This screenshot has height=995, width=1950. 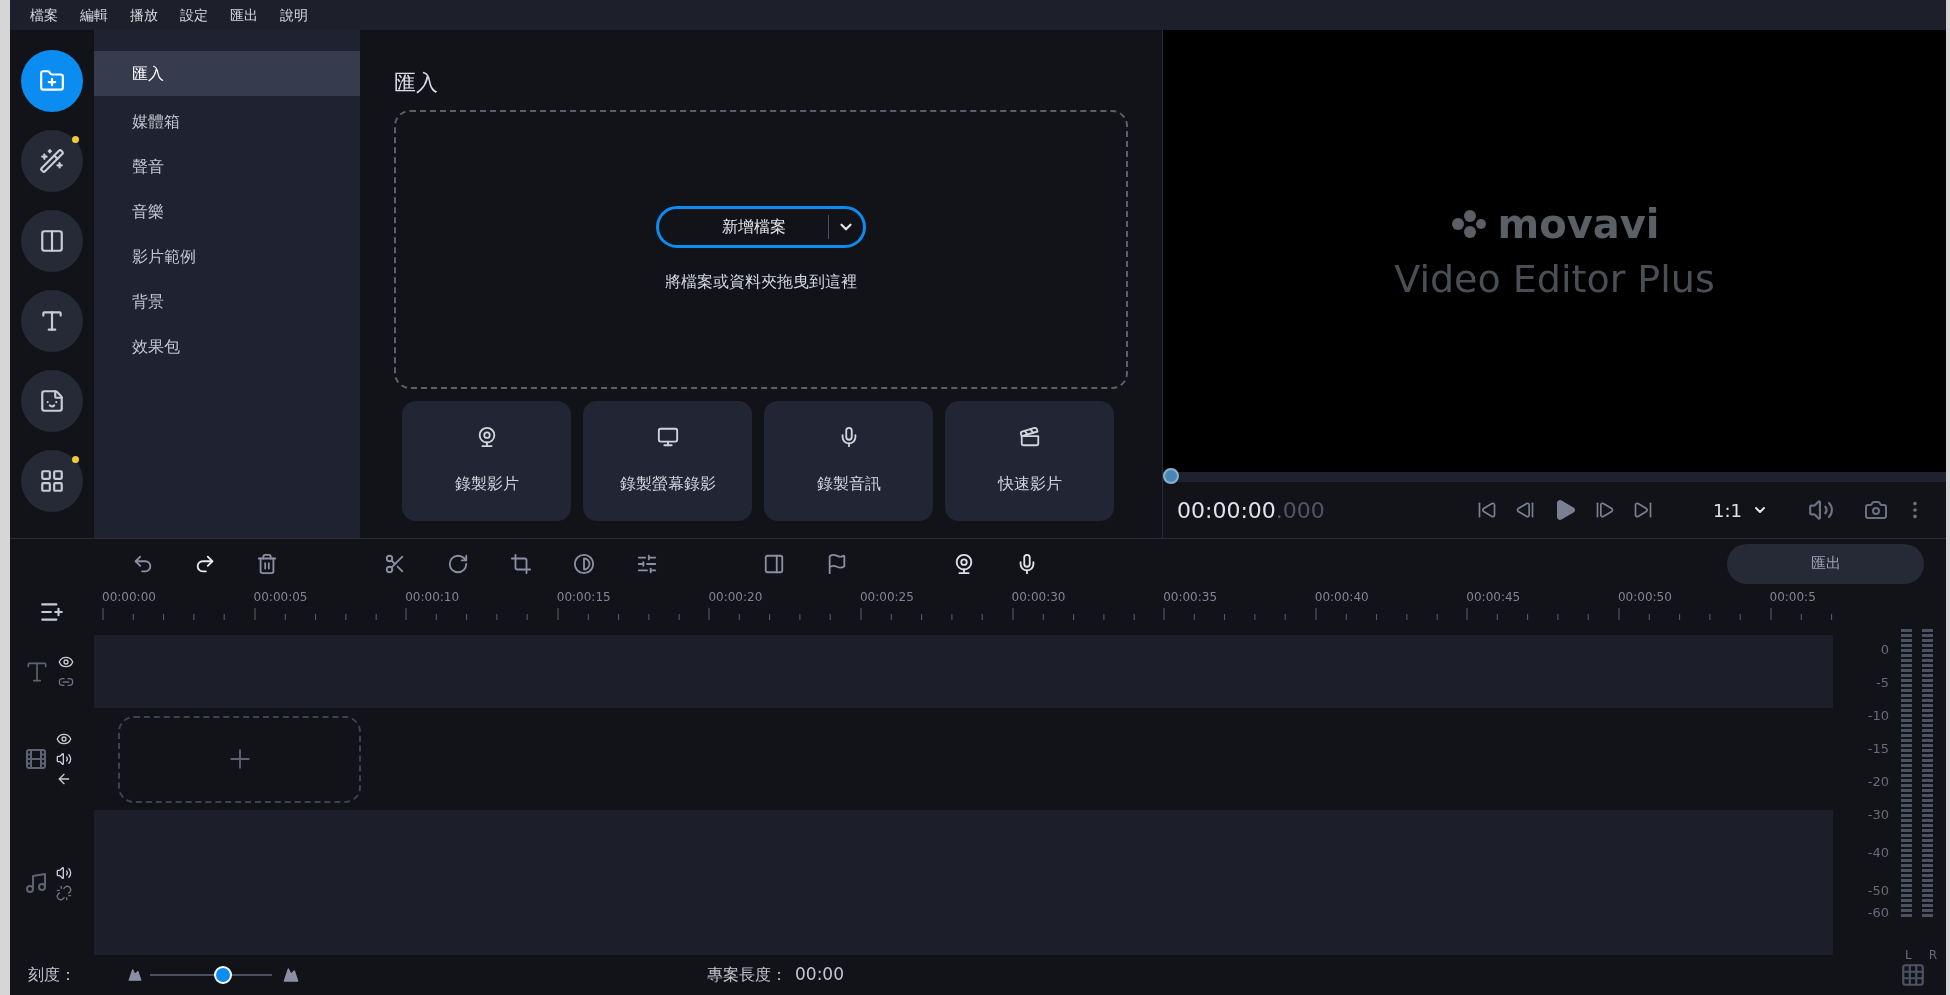 I want to click on category-item: 匯入, so click(x=227, y=73).